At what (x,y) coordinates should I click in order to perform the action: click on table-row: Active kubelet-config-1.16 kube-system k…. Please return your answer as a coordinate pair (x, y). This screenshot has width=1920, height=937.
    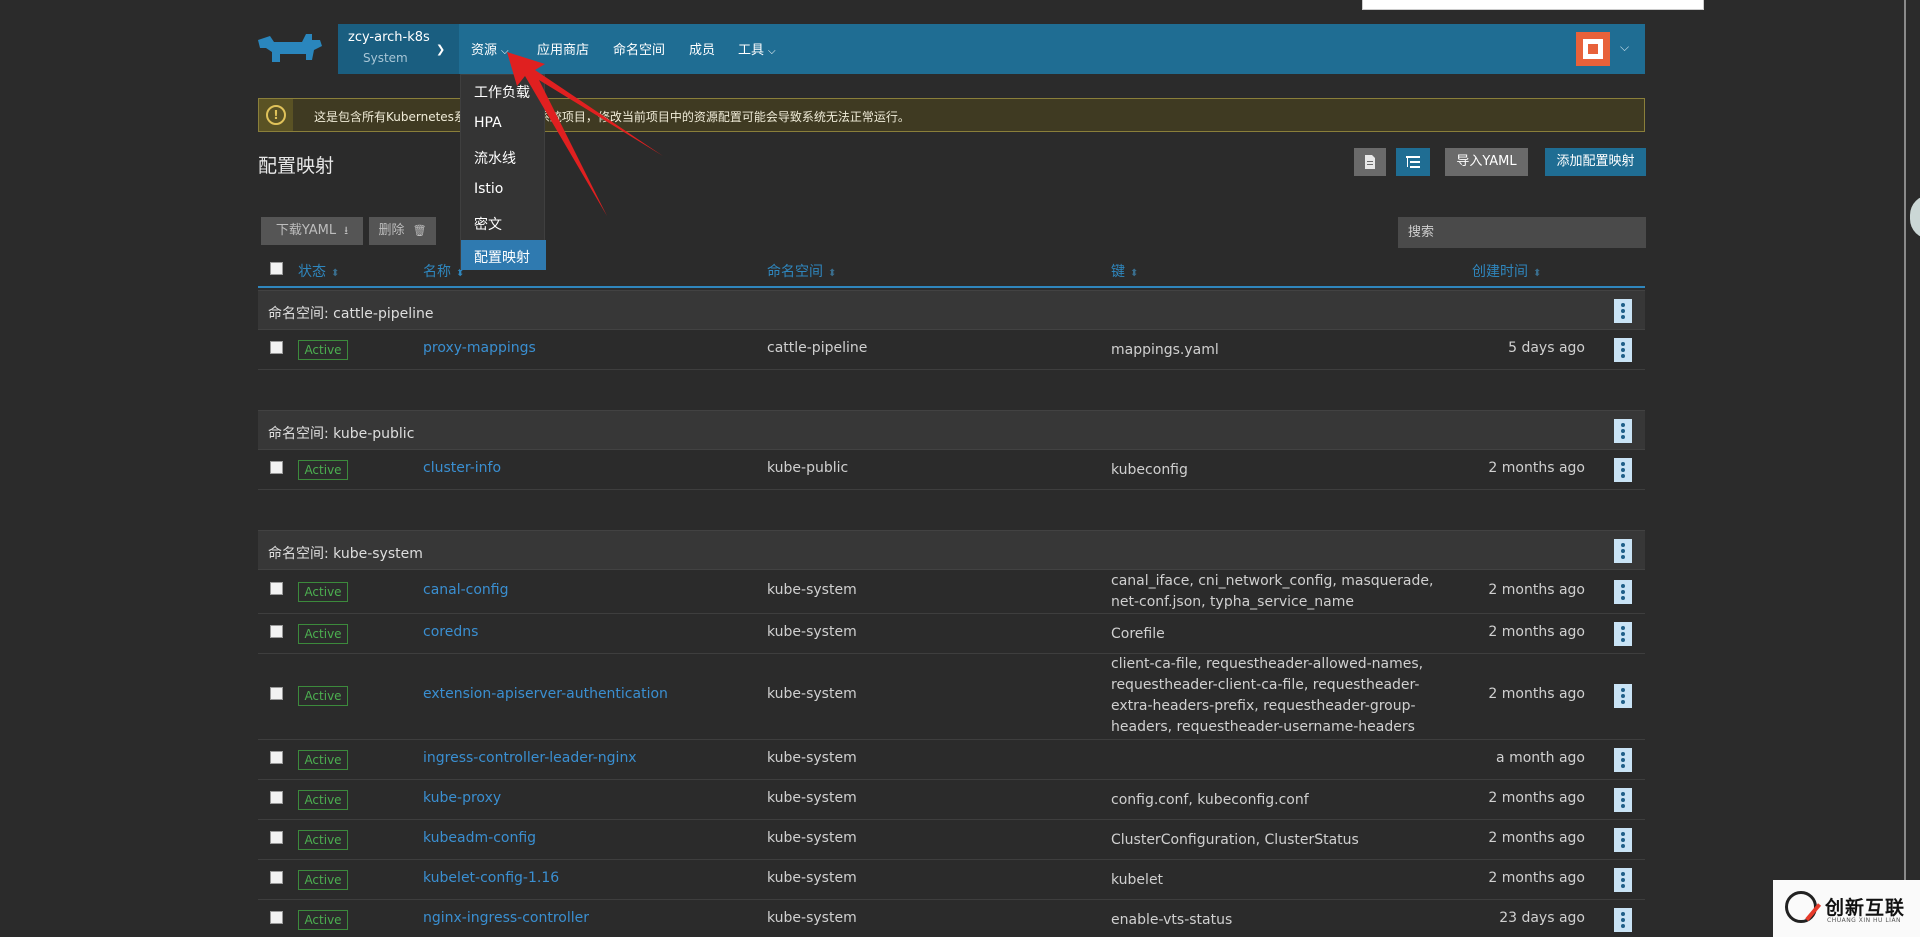
    Looking at the image, I should click on (951, 880).